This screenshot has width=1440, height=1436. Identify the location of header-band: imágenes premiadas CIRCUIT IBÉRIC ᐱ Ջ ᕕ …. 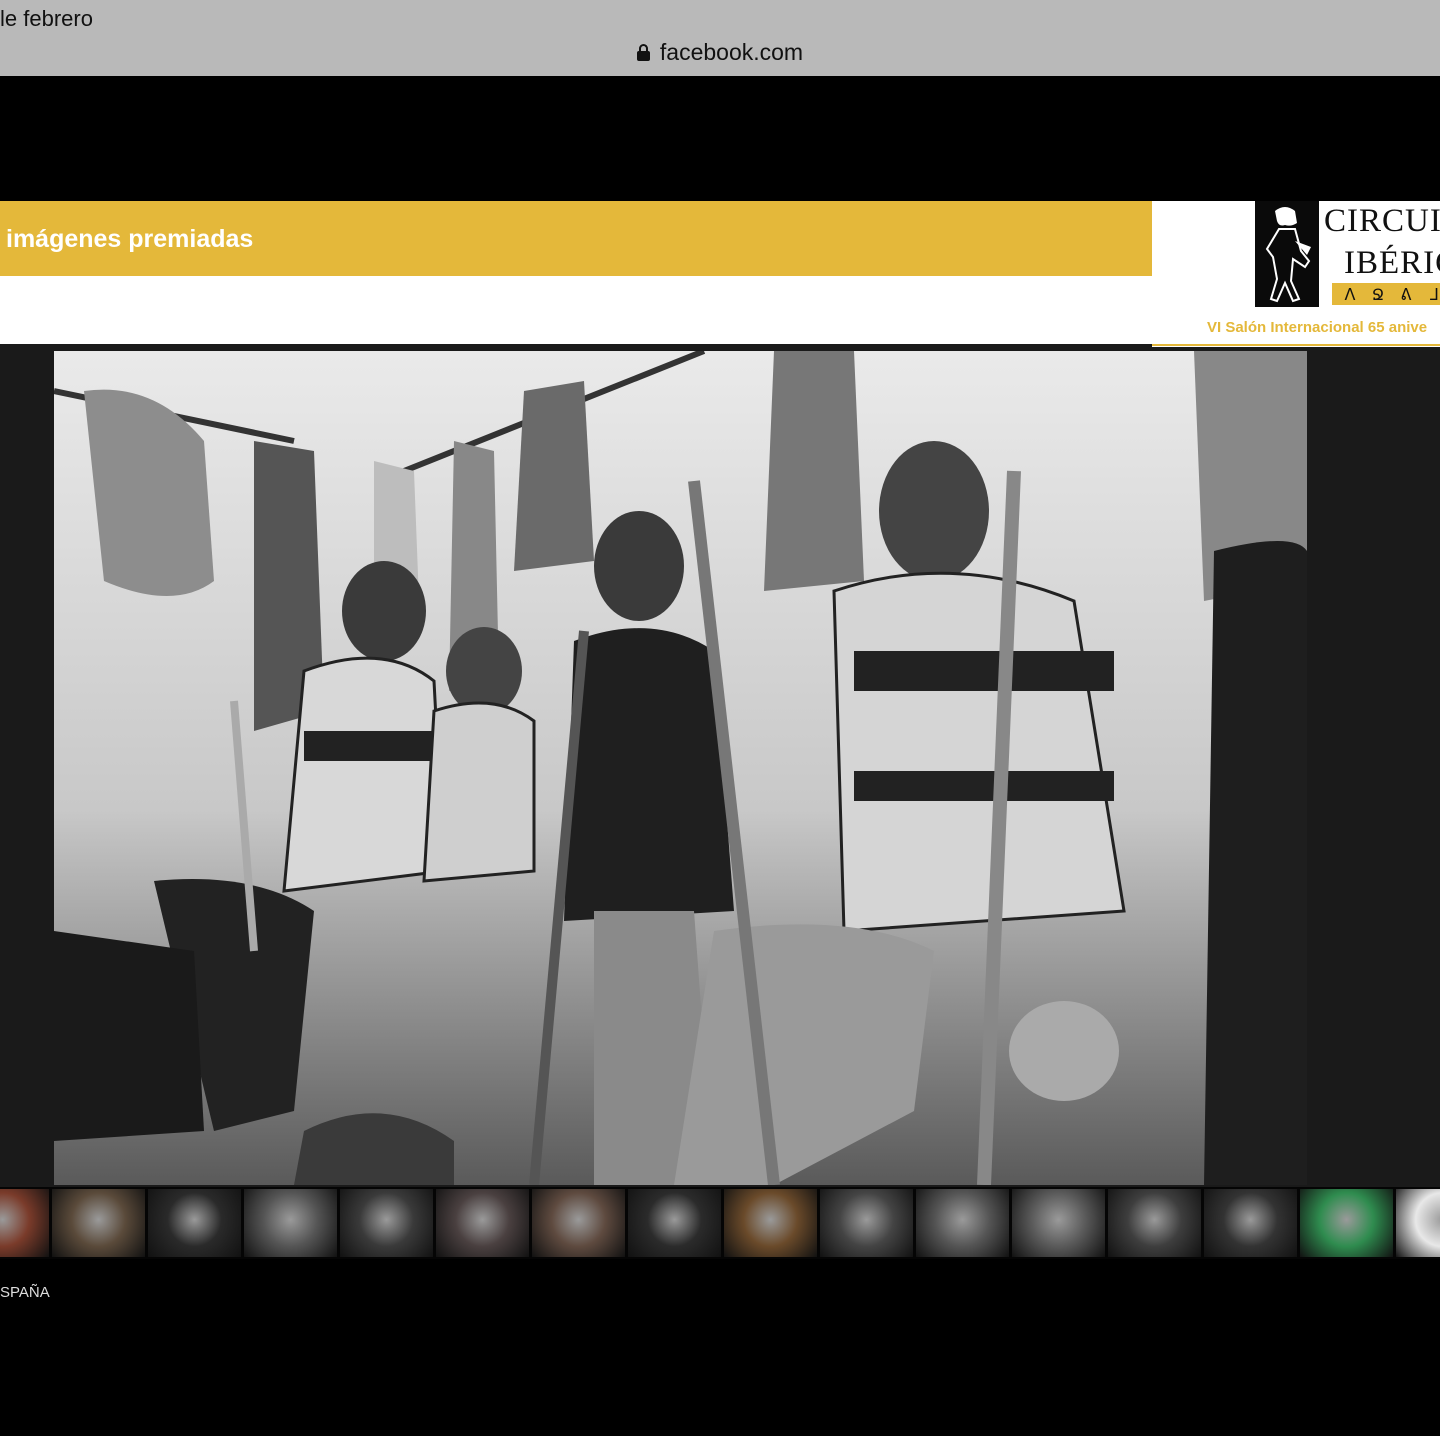
(720, 274).